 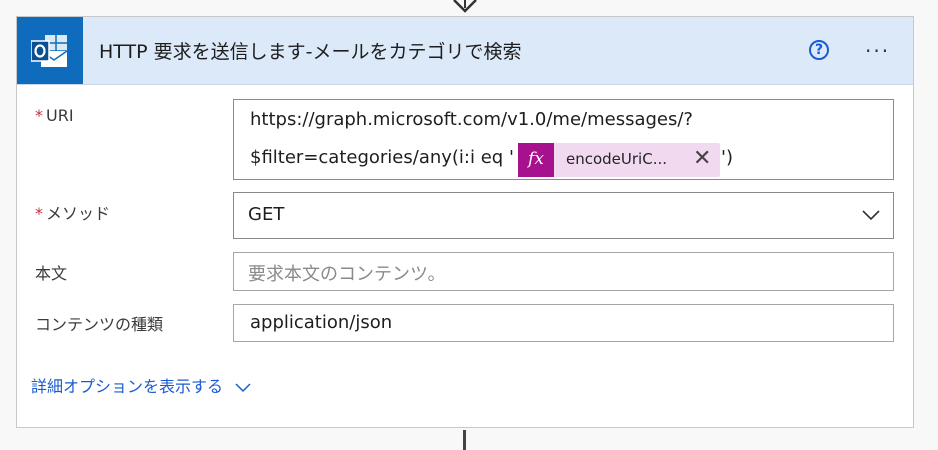 What do you see at coordinates (266, 214) in the screenshot?
I see `method-value: GET` at bounding box center [266, 214].